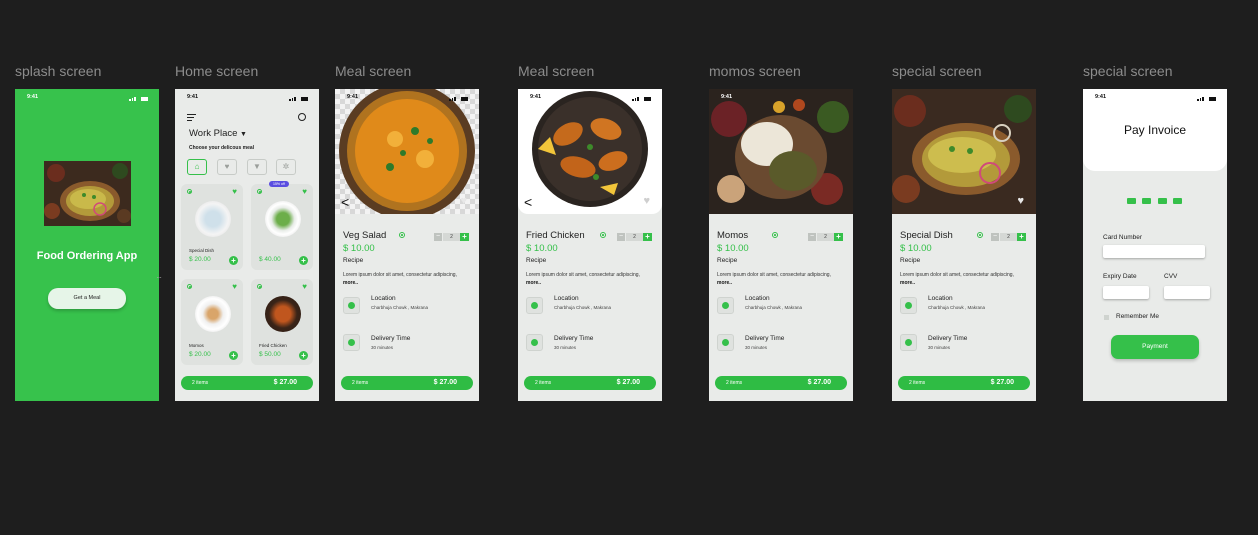 The image size is (1258, 535). What do you see at coordinates (227, 167) in the screenshot?
I see `filter-heart-icon: ♥` at bounding box center [227, 167].